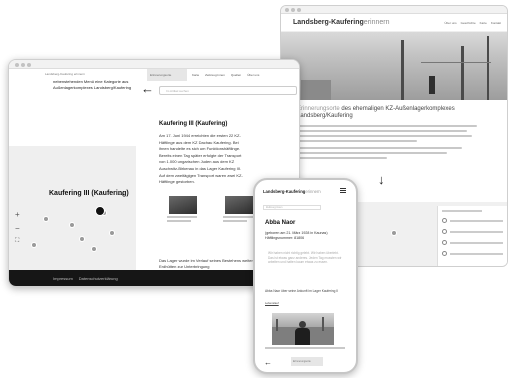 Image resolution: width=513 pixels, height=378 pixels. What do you see at coordinates (394, 66) in the screenshot?
I see `hero-image` at bounding box center [394, 66].